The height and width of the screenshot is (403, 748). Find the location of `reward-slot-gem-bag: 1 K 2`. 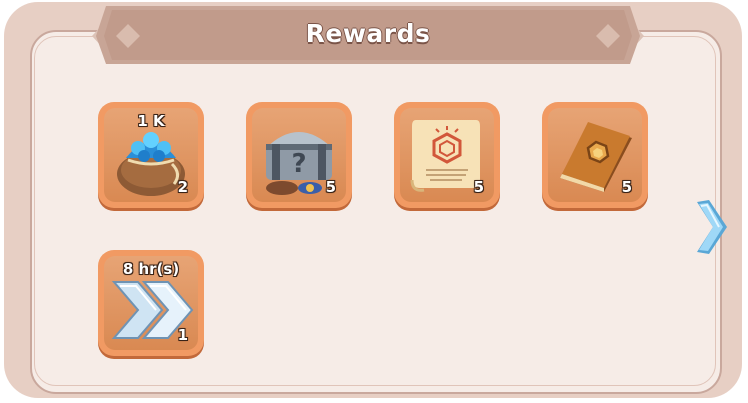

reward-slot-gem-bag: 1 K 2 is located at coordinates (151, 155).